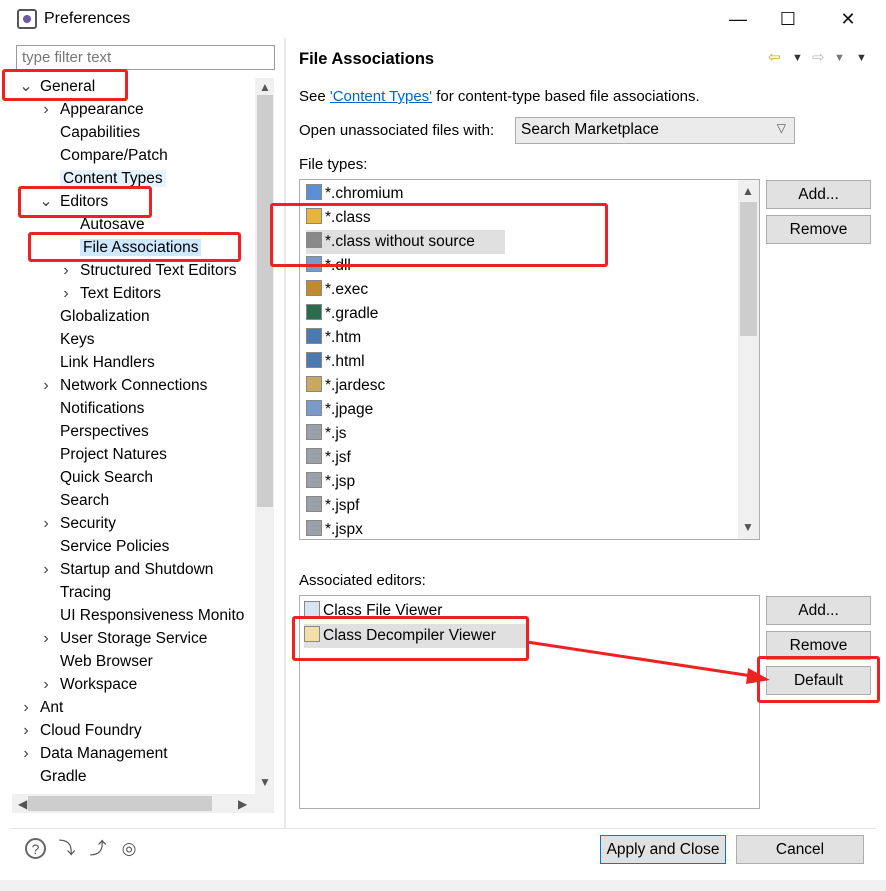 The width and height of the screenshot is (886, 891). I want to click on window-bottom-edge, so click(443, 885).